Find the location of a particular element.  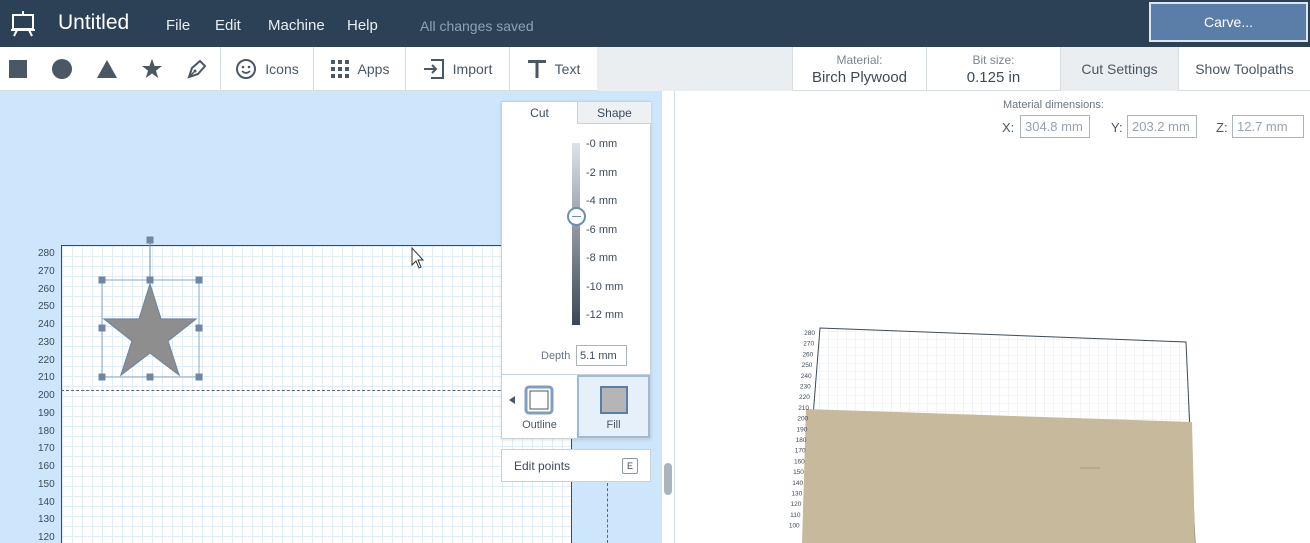

preview-y-tick-label: 140 is located at coordinates (797, 483).